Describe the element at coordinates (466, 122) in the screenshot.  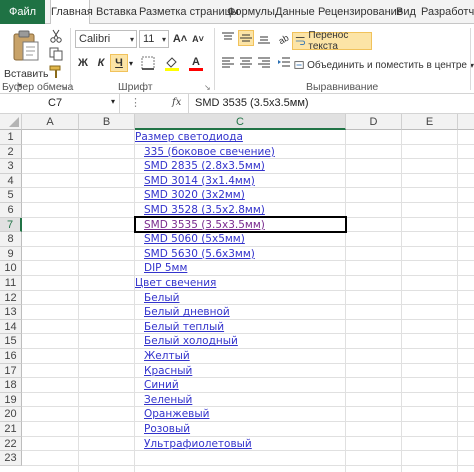
I see `column-header-f` at that location.